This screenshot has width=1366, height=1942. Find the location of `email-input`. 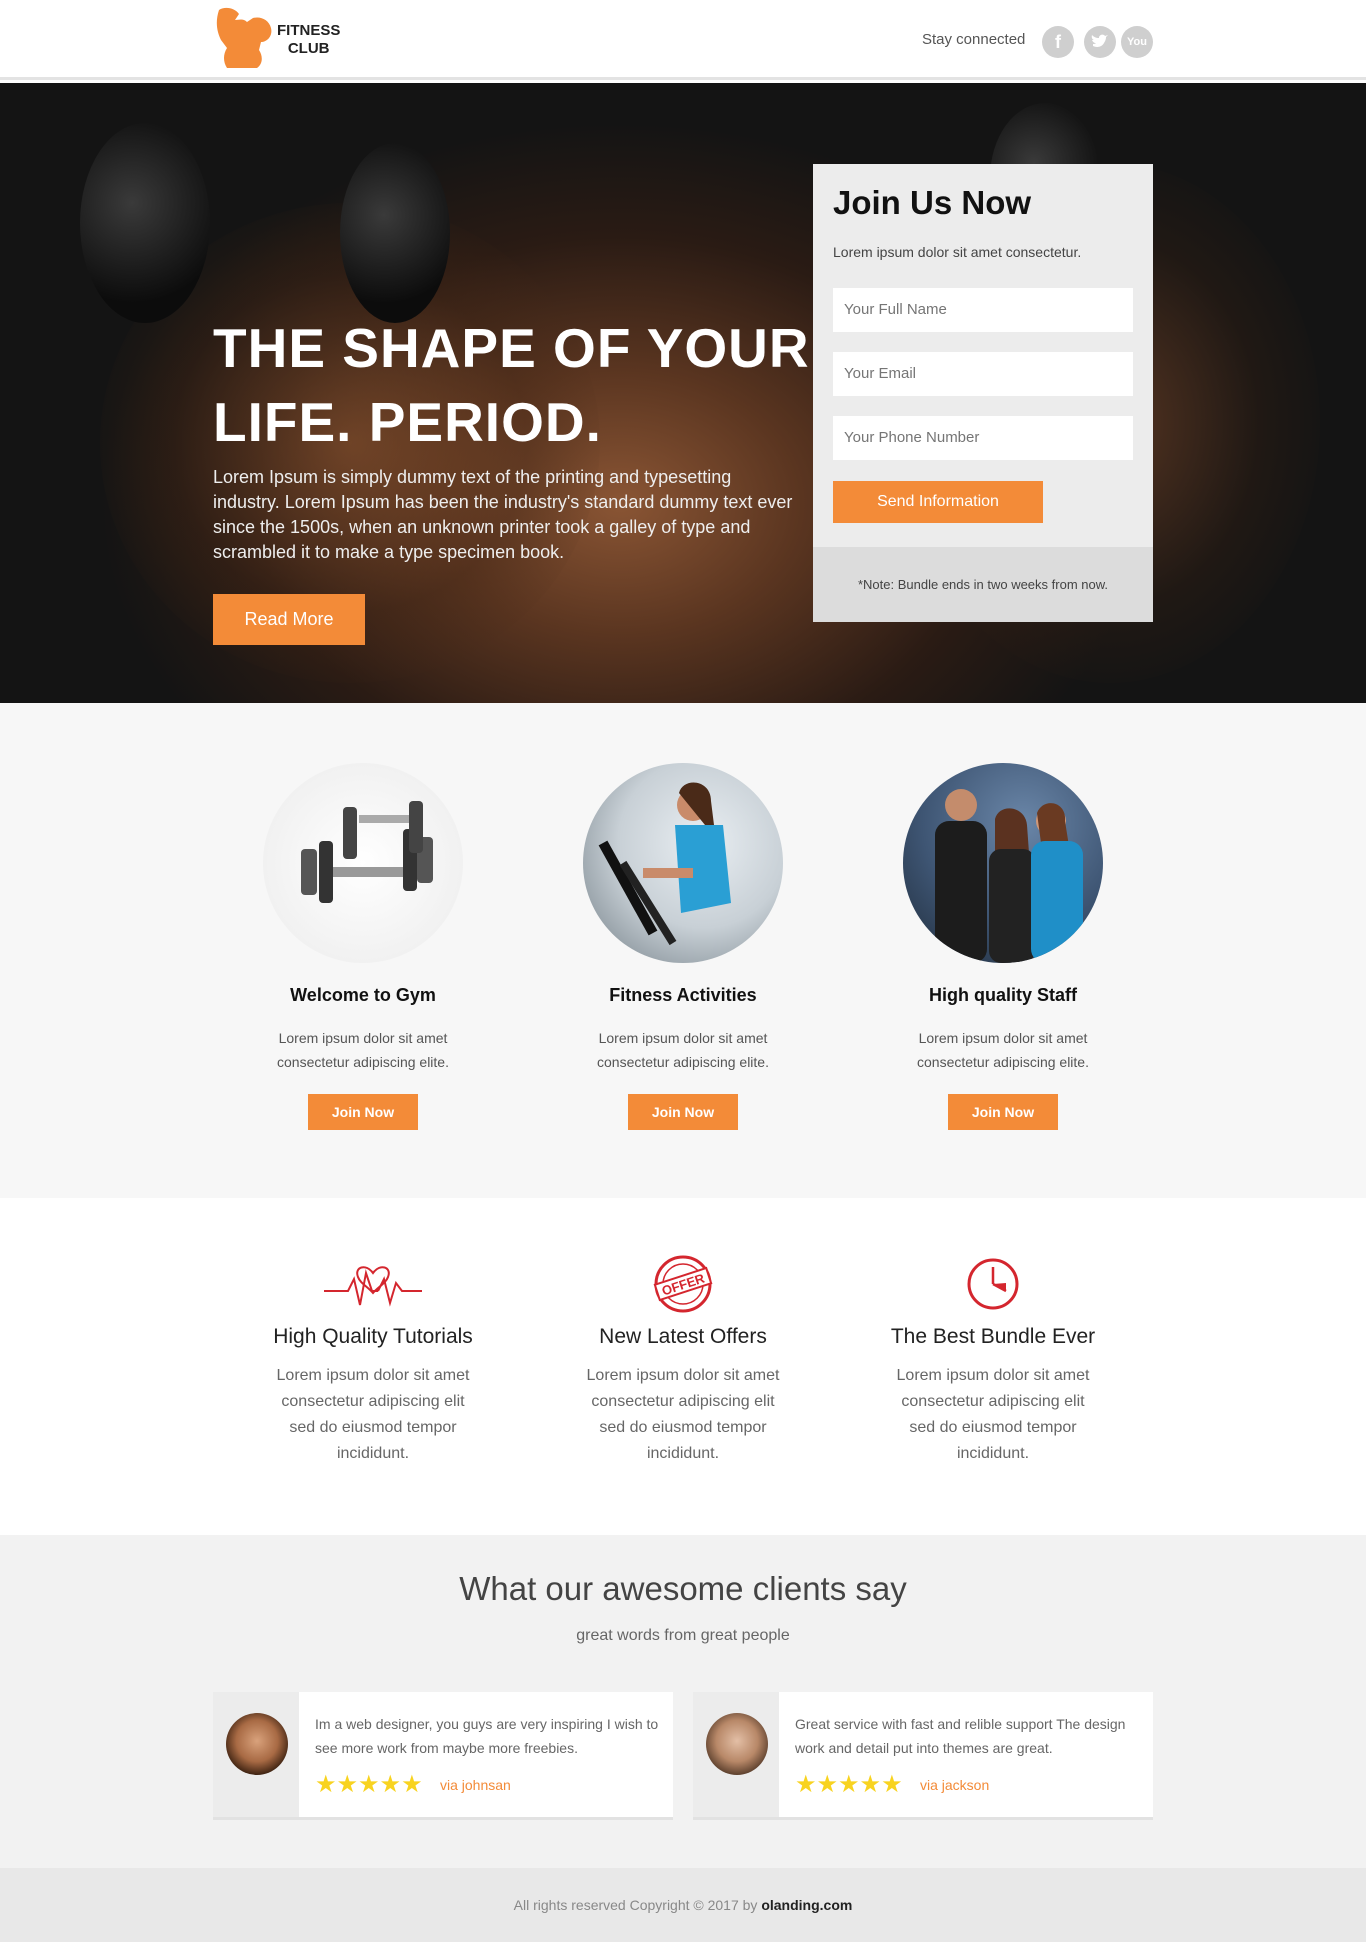

email-input is located at coordinates (983, 374).